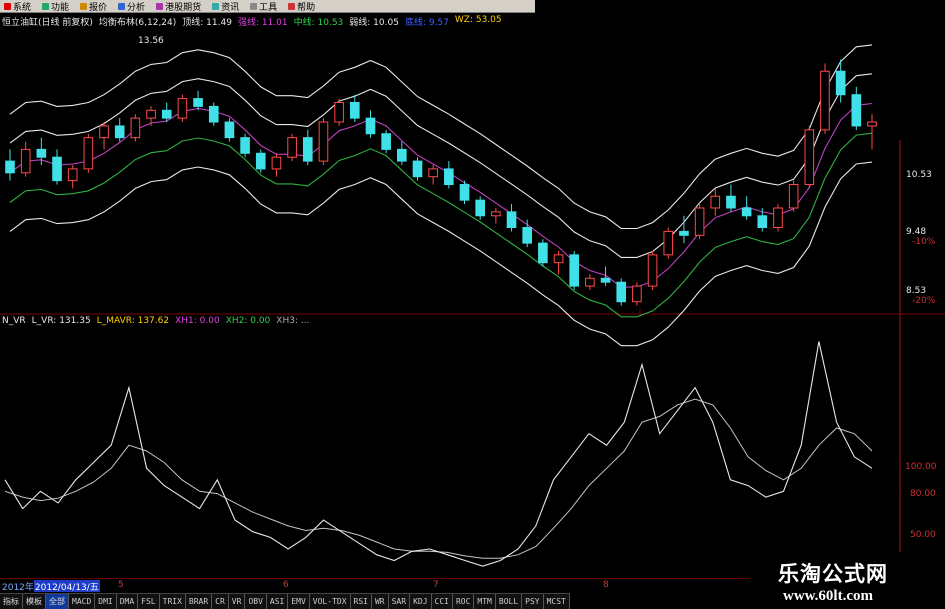 Image resolution: width=945 pixels, height=609 pixels. What do you see at coordinates (606, 585) in the screenshot?
I see `month-tick-8: 8` at bounding box center [606, 585].